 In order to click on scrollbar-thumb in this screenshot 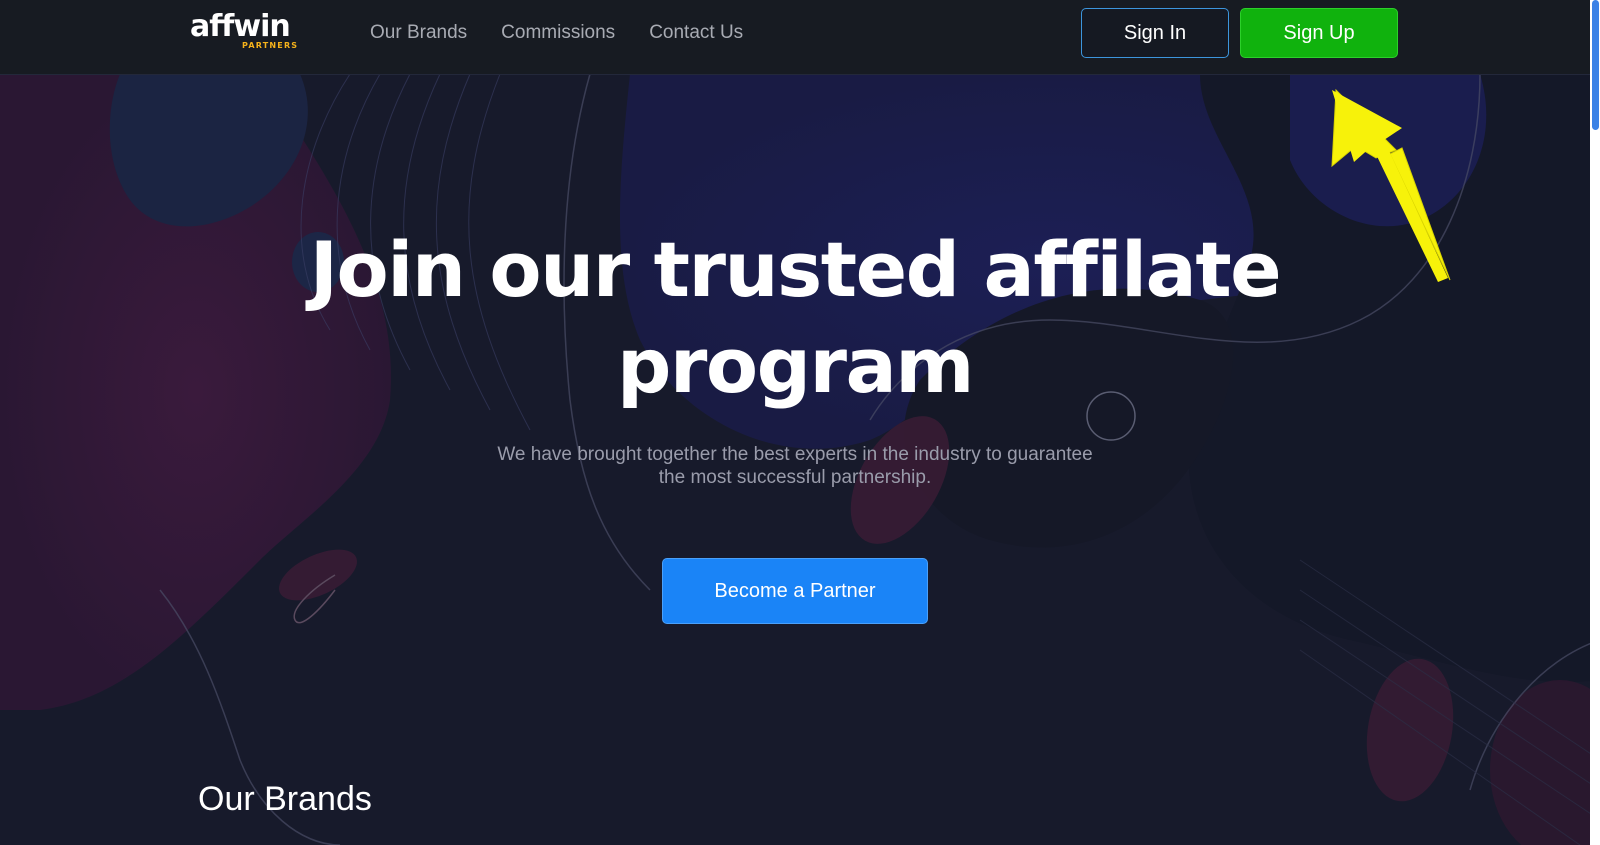, I will do `click(1595, 65)`.